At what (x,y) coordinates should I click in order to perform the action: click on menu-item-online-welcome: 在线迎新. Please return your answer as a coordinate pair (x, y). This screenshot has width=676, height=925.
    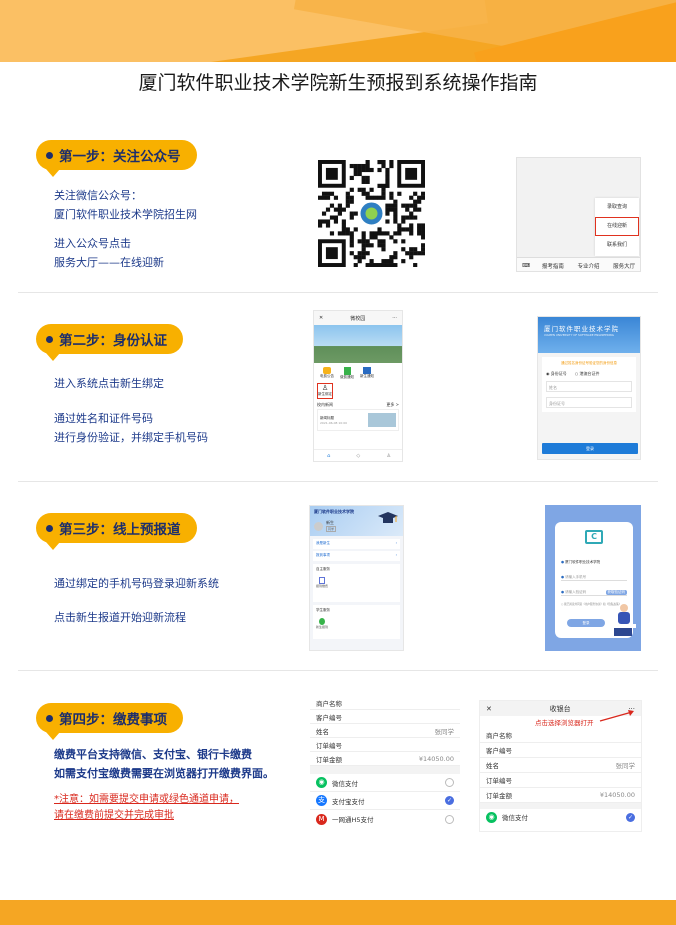
    Looking at the image, I should click on (617, 226).